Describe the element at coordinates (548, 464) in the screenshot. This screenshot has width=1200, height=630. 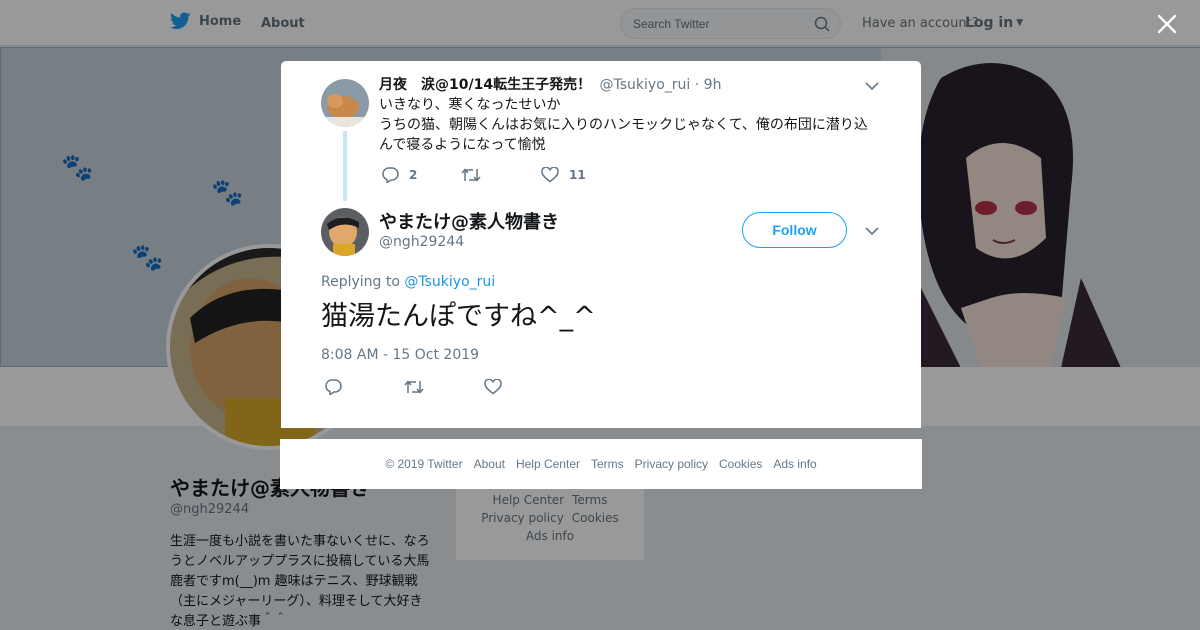
I see `footer-help-center-link: Help Center` at that location.